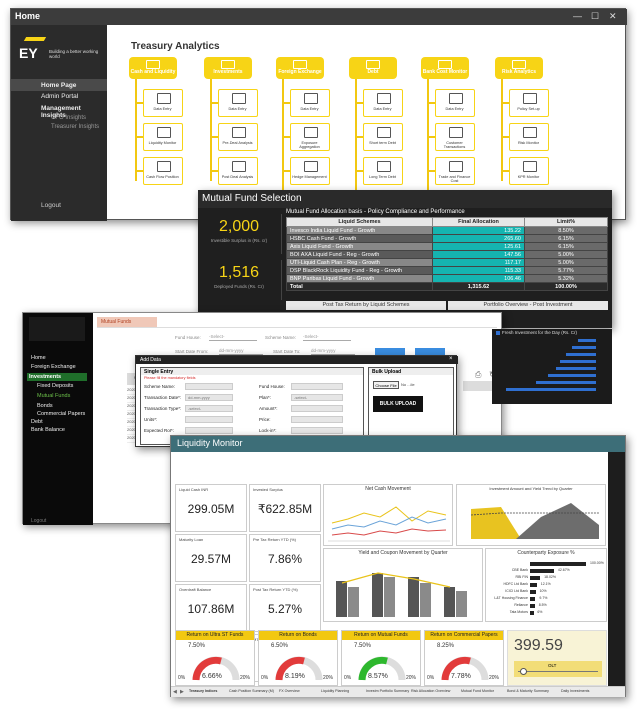 The width and height of the screenshot is (637, 709). What do you see at coordinates (285, 509) in the screenshot?
I see `kpi-value: ₹622.85M` at bounding box center [285, 509].